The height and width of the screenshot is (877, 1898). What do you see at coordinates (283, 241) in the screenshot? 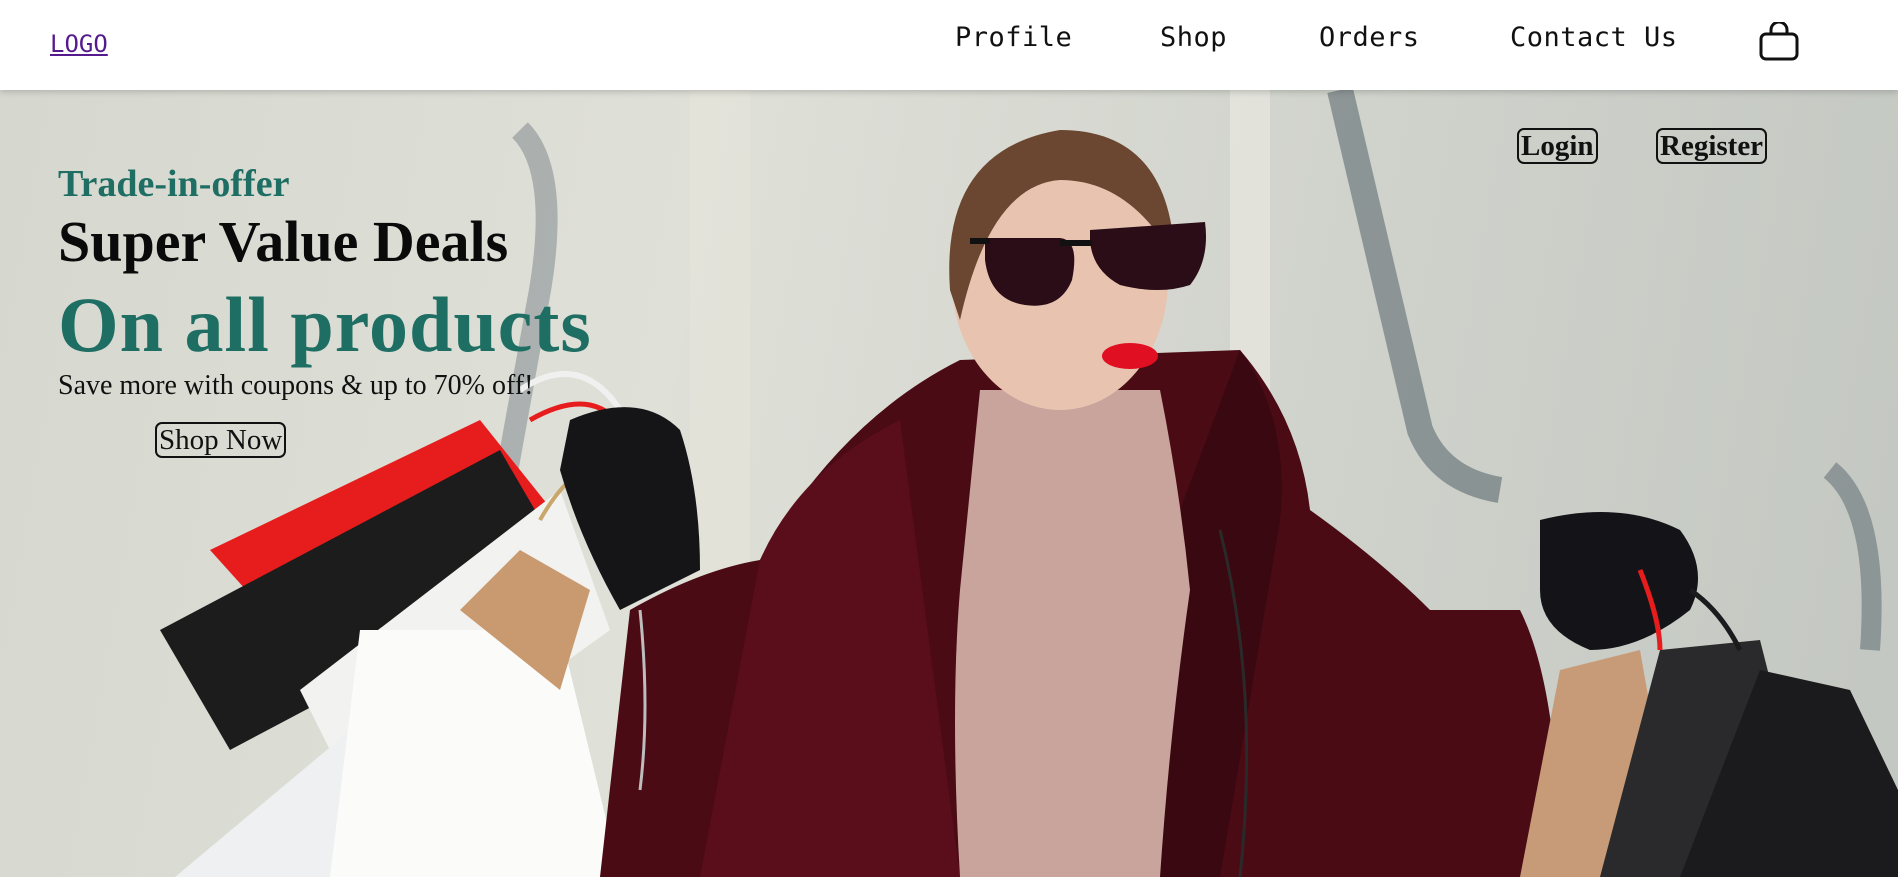
I see `hero-headline: Super Value Deals` at bounding box center [283, 241].